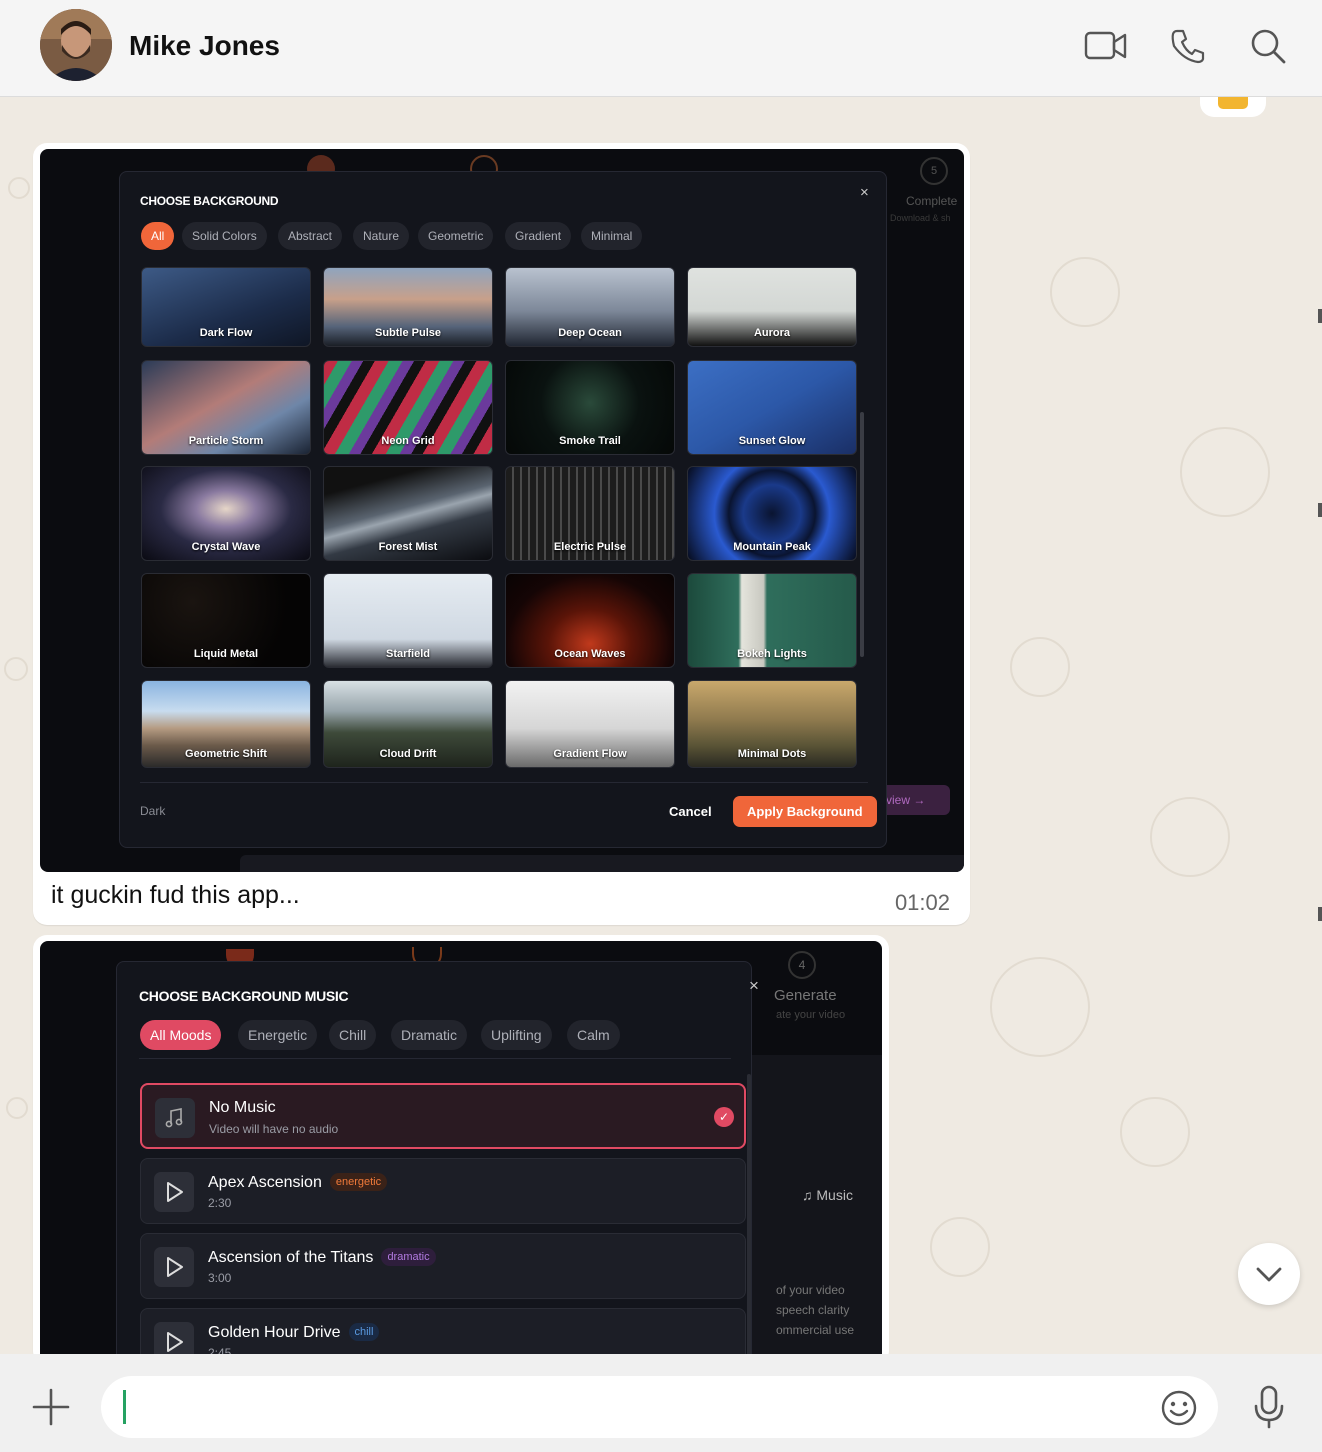 This screenshot has height=1452, width=1322. Describe the element at coordinates (772, 547) in the screenshot. I see `tile-label: Mountain Peak` at that location.